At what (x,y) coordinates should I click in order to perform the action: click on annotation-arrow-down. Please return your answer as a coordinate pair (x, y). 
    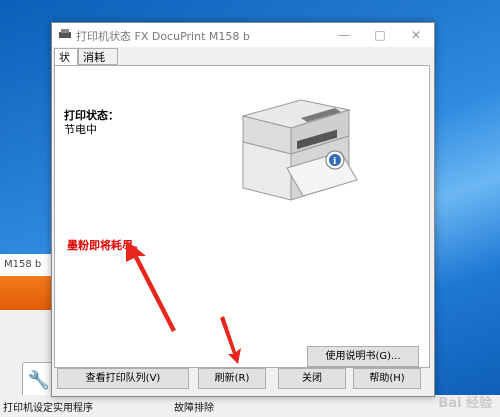
    Looking at the image, I should click on (230, 340).